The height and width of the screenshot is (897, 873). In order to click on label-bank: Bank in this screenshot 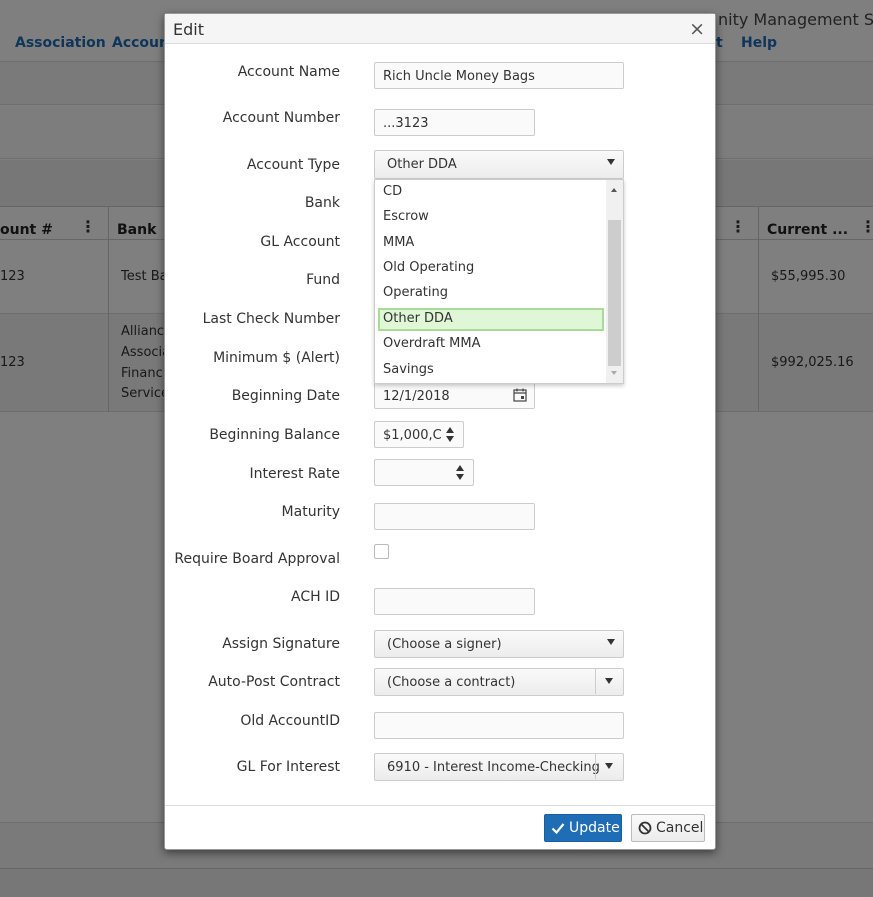, I will do `click(322, 203)`.